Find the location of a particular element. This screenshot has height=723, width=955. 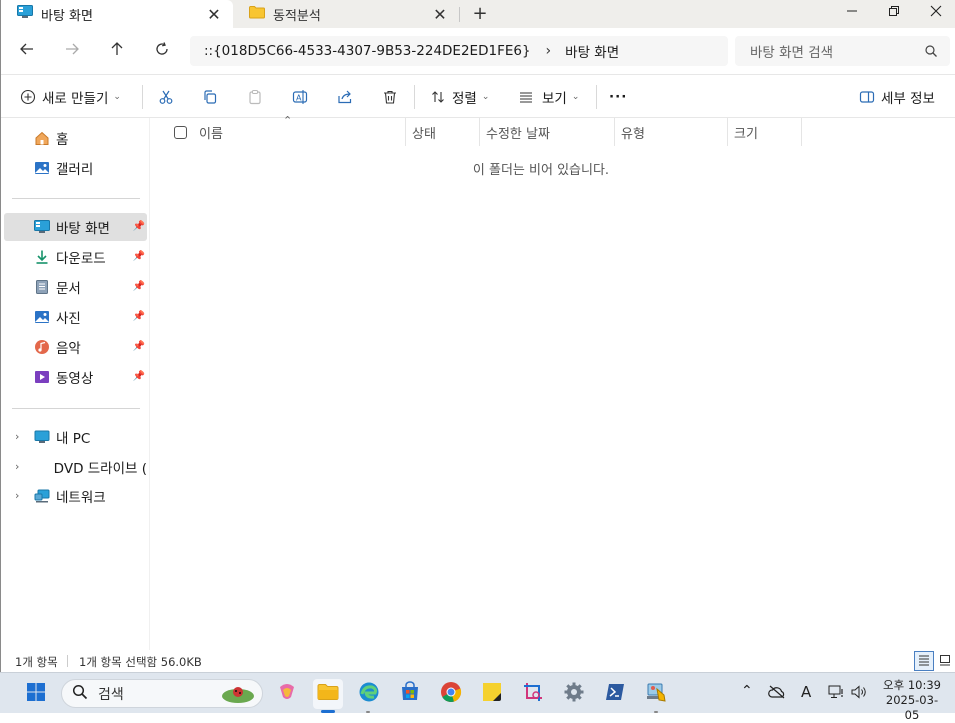

edge-icon is located at coordinates (369, 694).